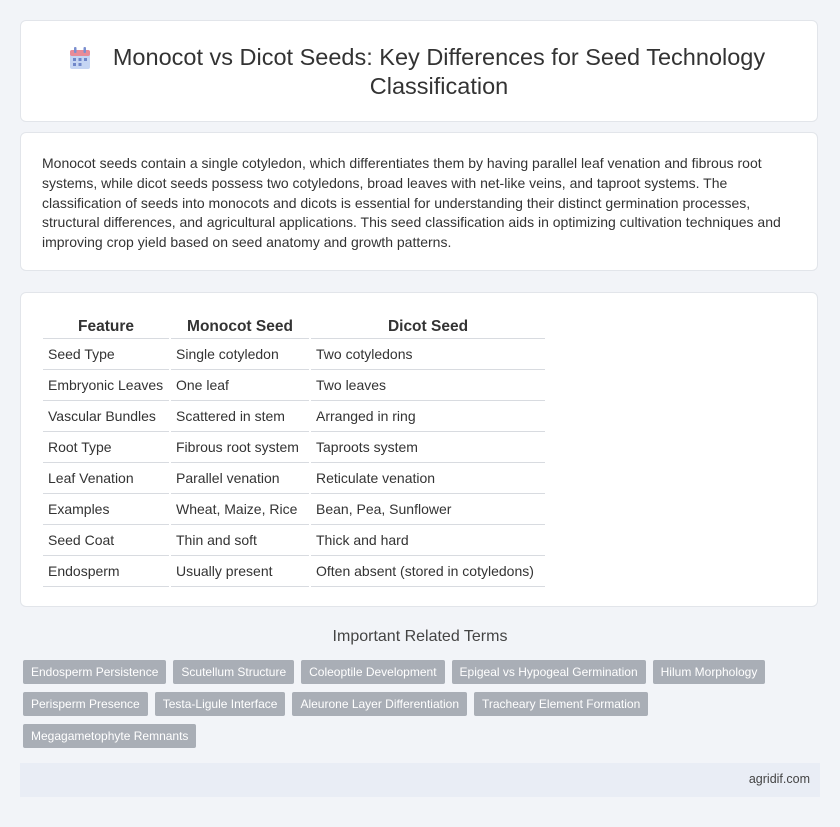  Describe the element at coordinates (106, 385) in the screenshot. I see `cell-feature: Embryonic Leaves` at that location.